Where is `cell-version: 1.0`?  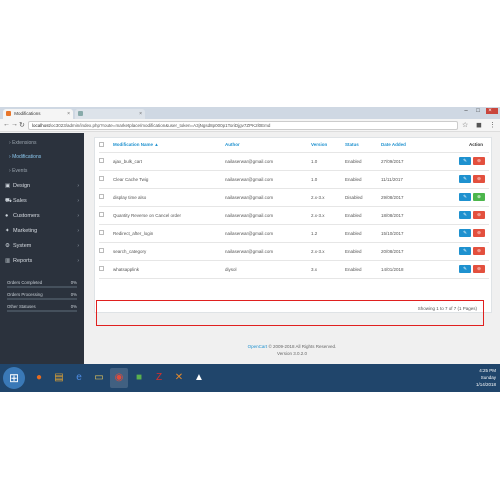
cell-version: 1.0 is located at coordinates (328, 179).